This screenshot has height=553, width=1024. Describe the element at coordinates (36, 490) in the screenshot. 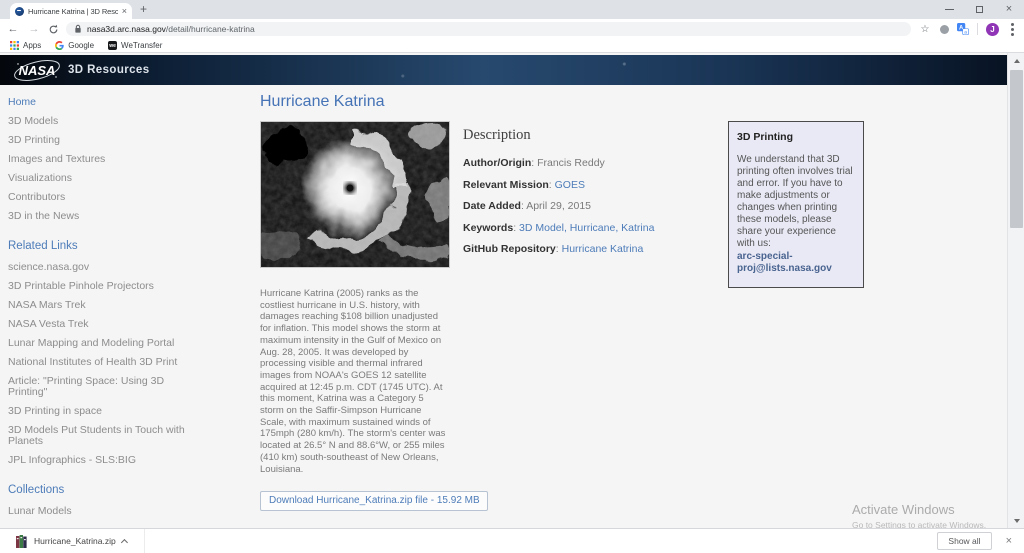

I see `sidebar-collections-header: Collections` at that location.